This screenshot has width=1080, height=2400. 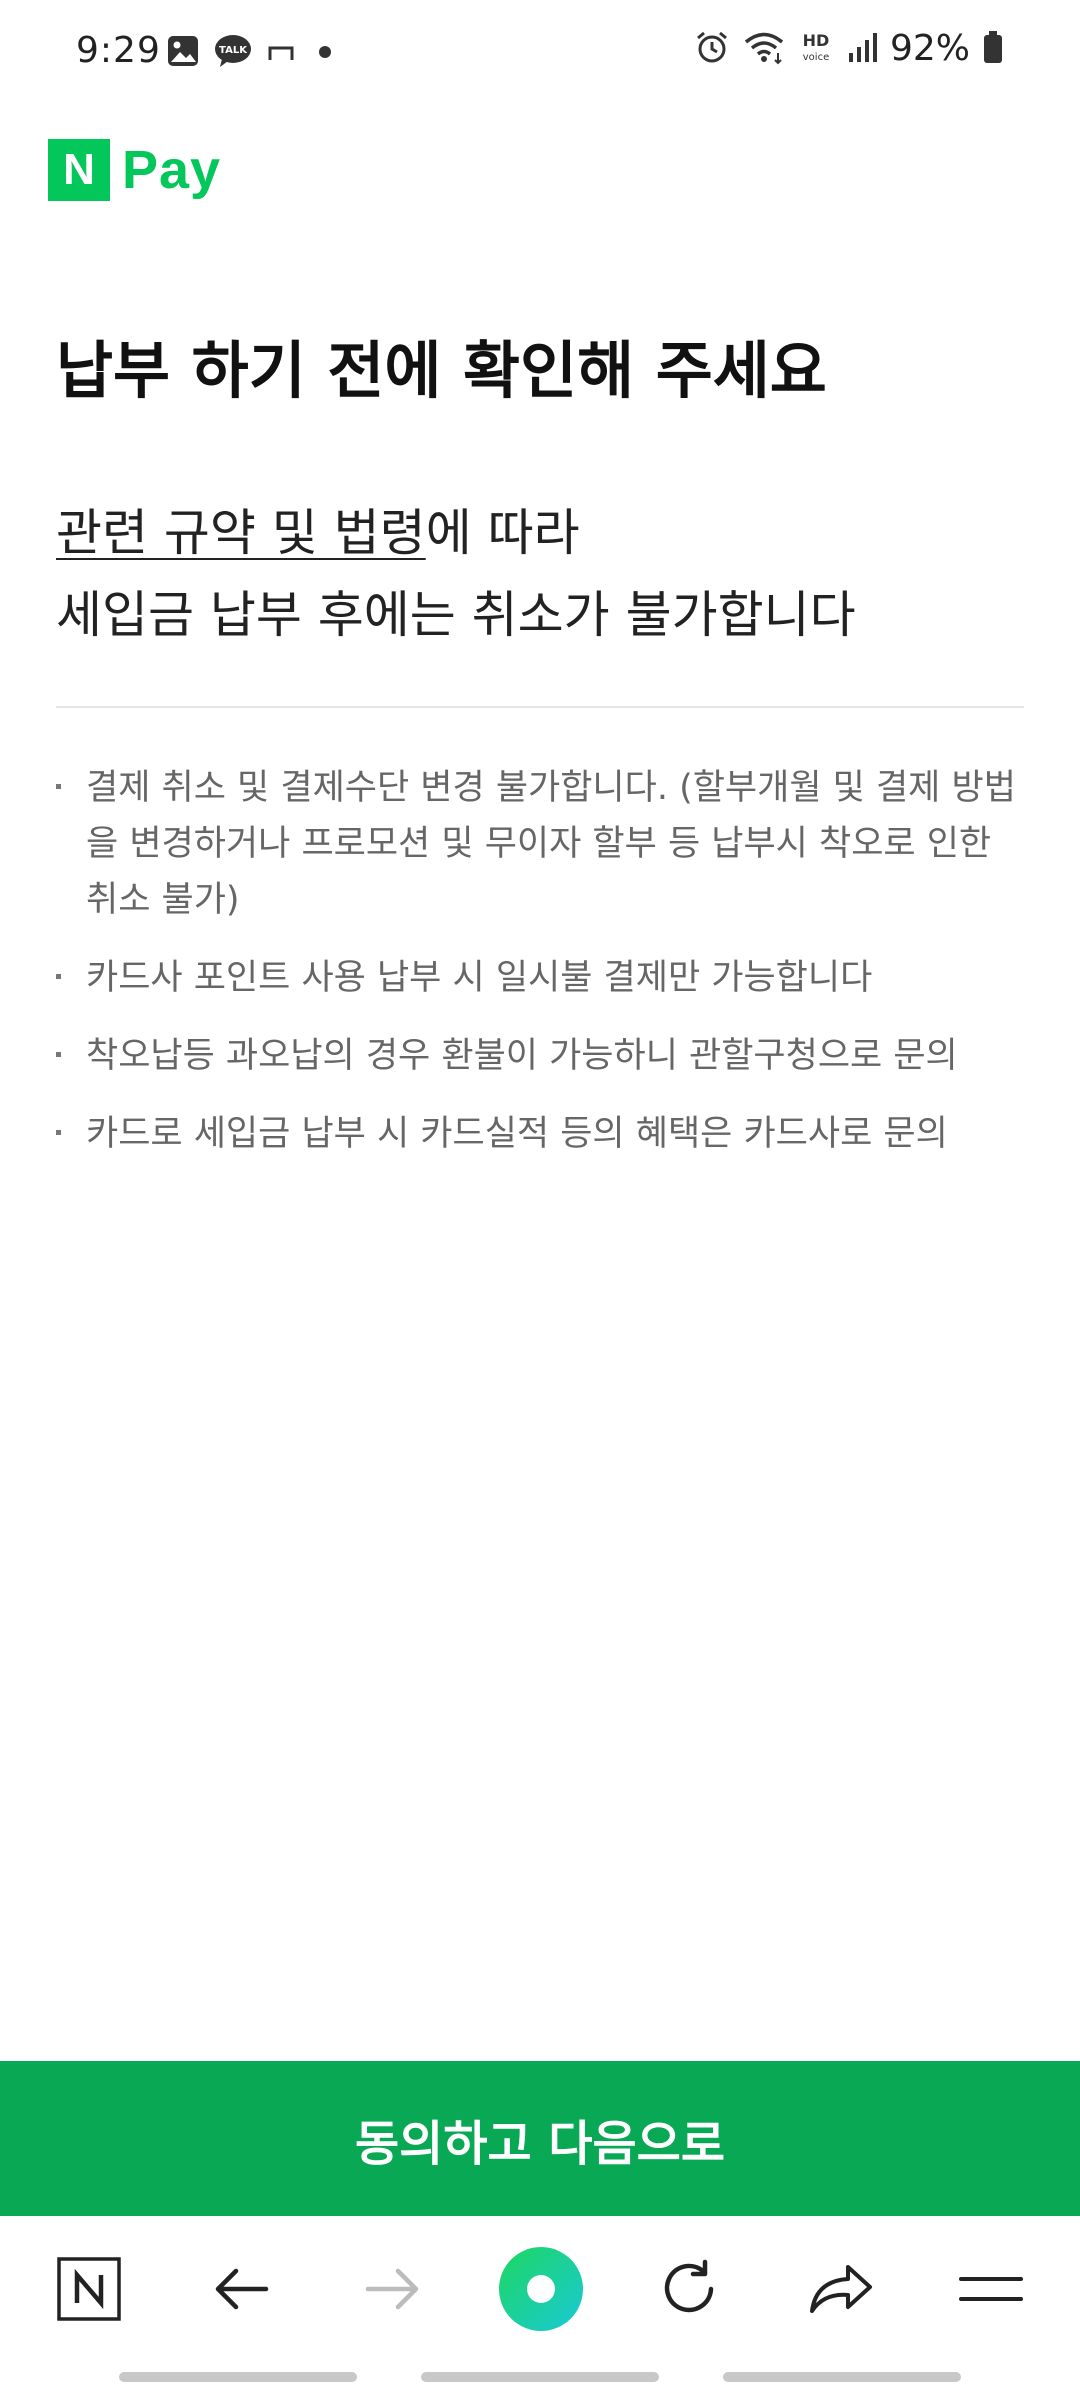 What do you see at coordinates (253, 53) in the screenshot?
I see `status-left-icons: TALK` at bounding box center [253, 53].